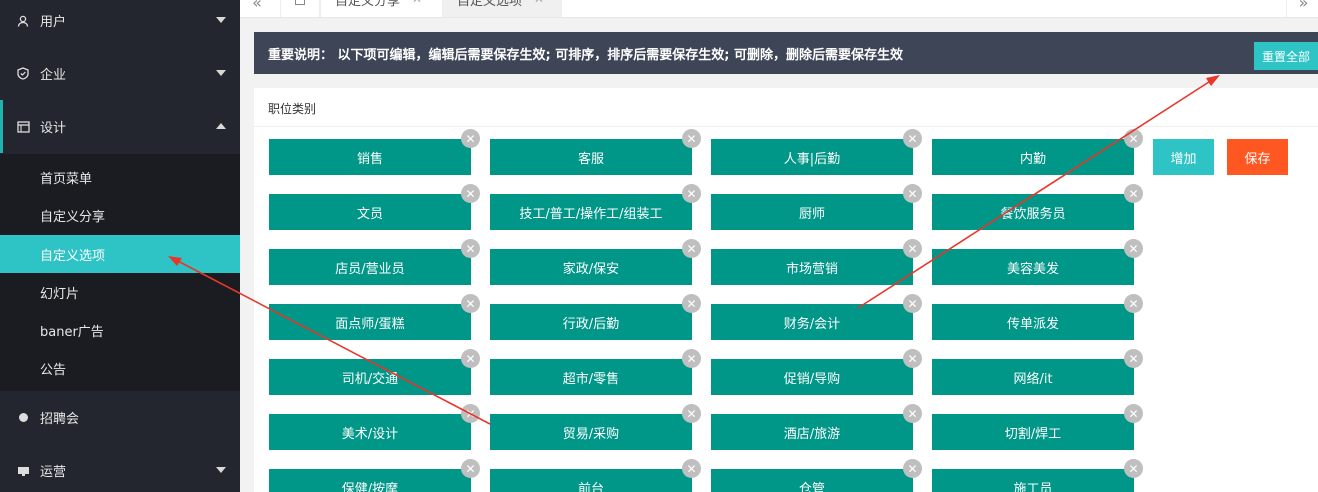 The image size is (1318, 492). What do you see at coordinates (120, 292) in the screenshot?
I see `submenu-item-slides: 幻灯片` at bounding box center [120, 292].